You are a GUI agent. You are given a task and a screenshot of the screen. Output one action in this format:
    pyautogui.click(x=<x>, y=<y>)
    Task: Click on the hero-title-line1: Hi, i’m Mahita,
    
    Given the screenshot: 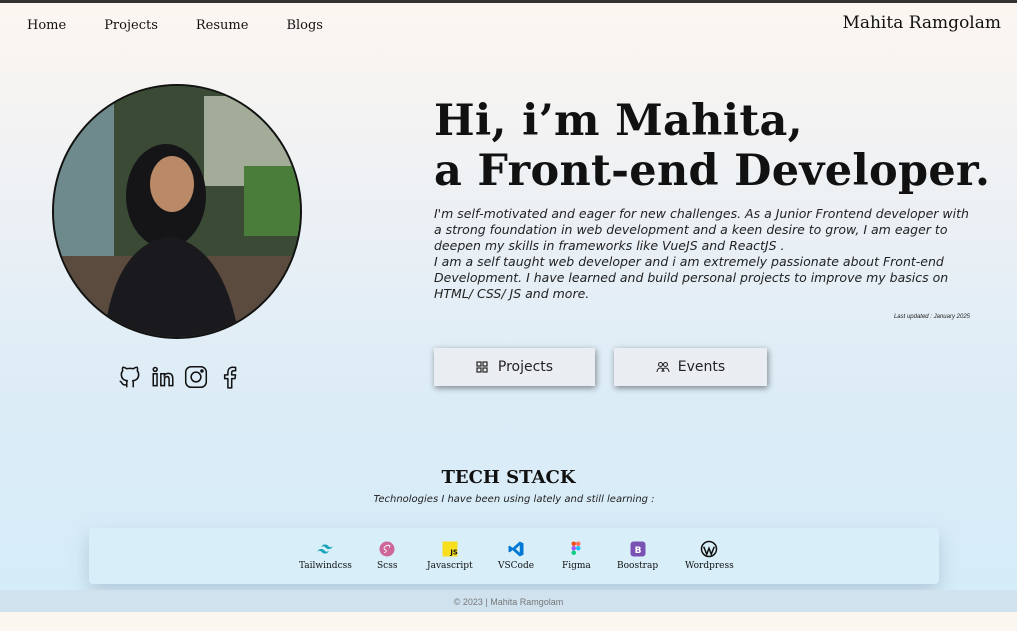 What is the action you would take?
    pyautogui.click(x=618, y=121)
    